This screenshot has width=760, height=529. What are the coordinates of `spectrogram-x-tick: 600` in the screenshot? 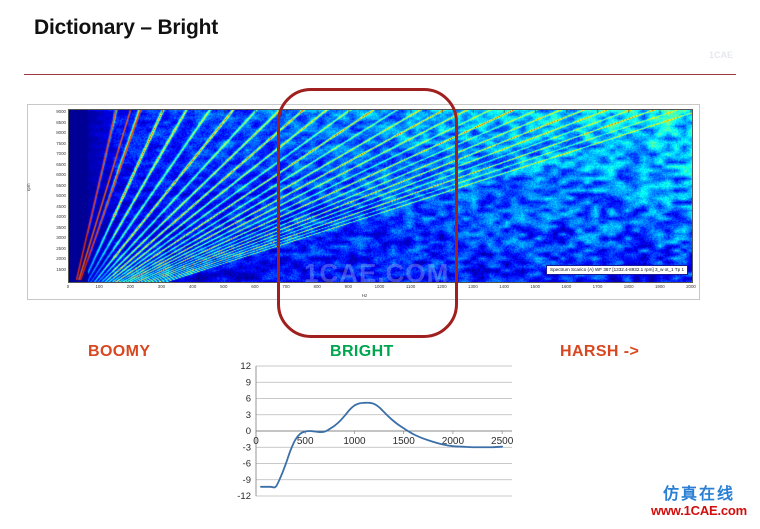 It's located at (255, 286).